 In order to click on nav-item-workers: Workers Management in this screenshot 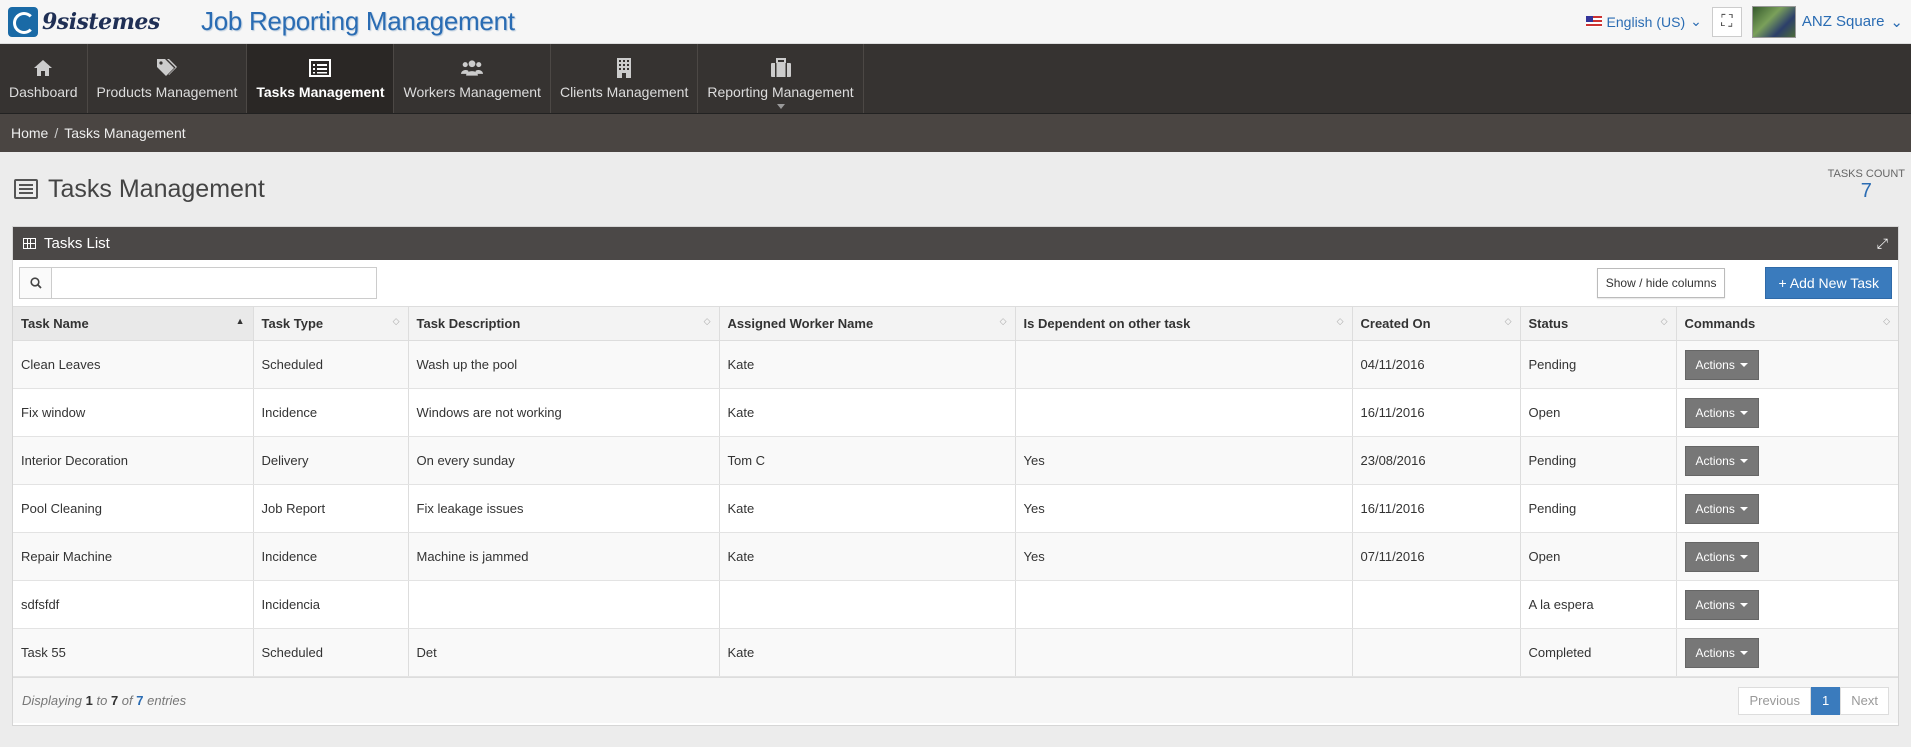, I will do `click(472, 78)`.